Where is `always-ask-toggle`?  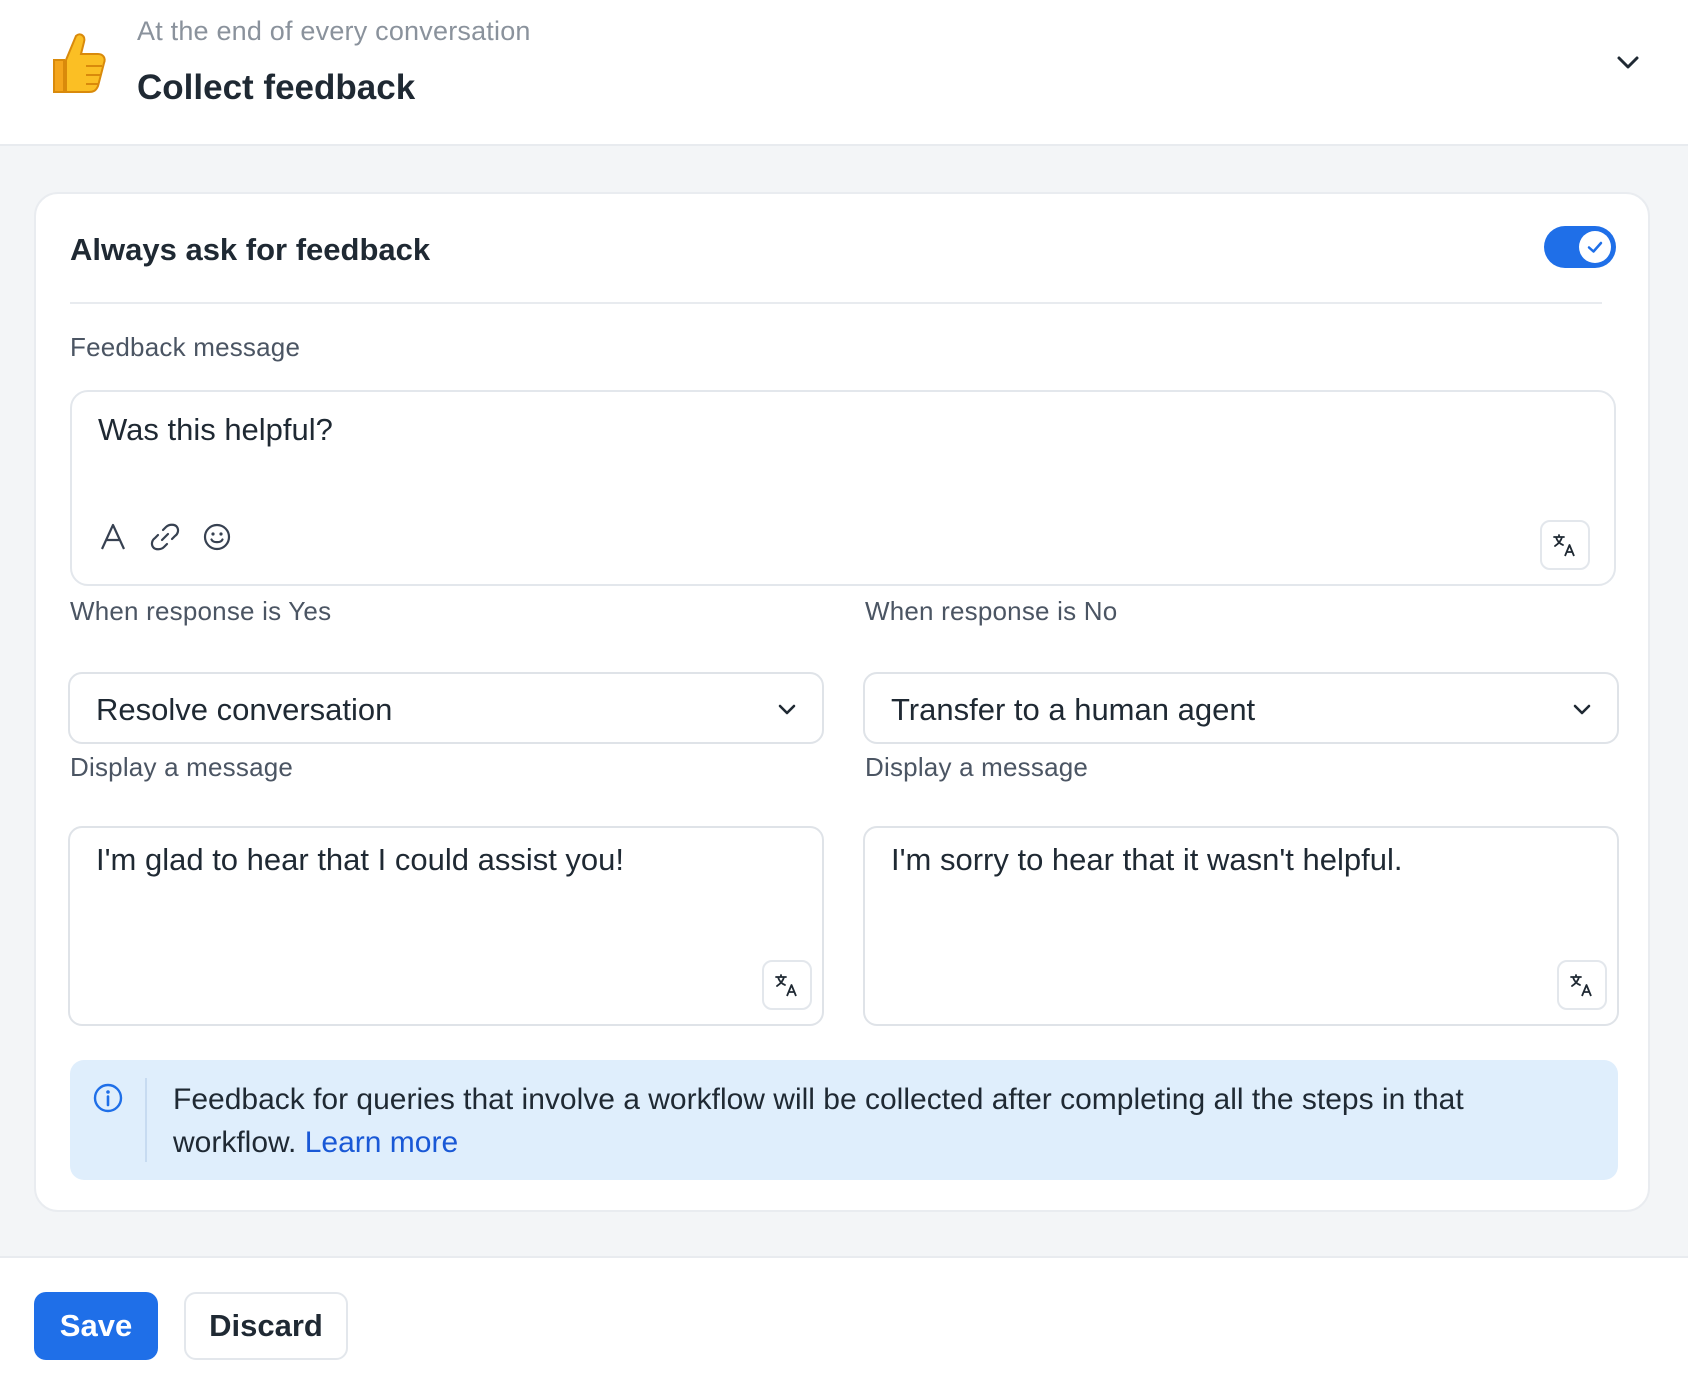 always-ask-toggle is located at coordinates (1580, 247).